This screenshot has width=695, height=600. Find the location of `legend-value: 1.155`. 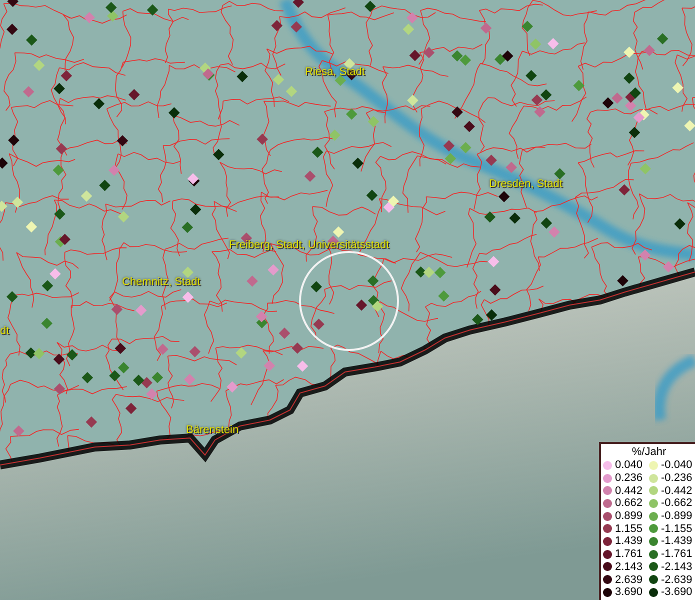

legend-value: 1.155 is located at coordinates (629, 528).